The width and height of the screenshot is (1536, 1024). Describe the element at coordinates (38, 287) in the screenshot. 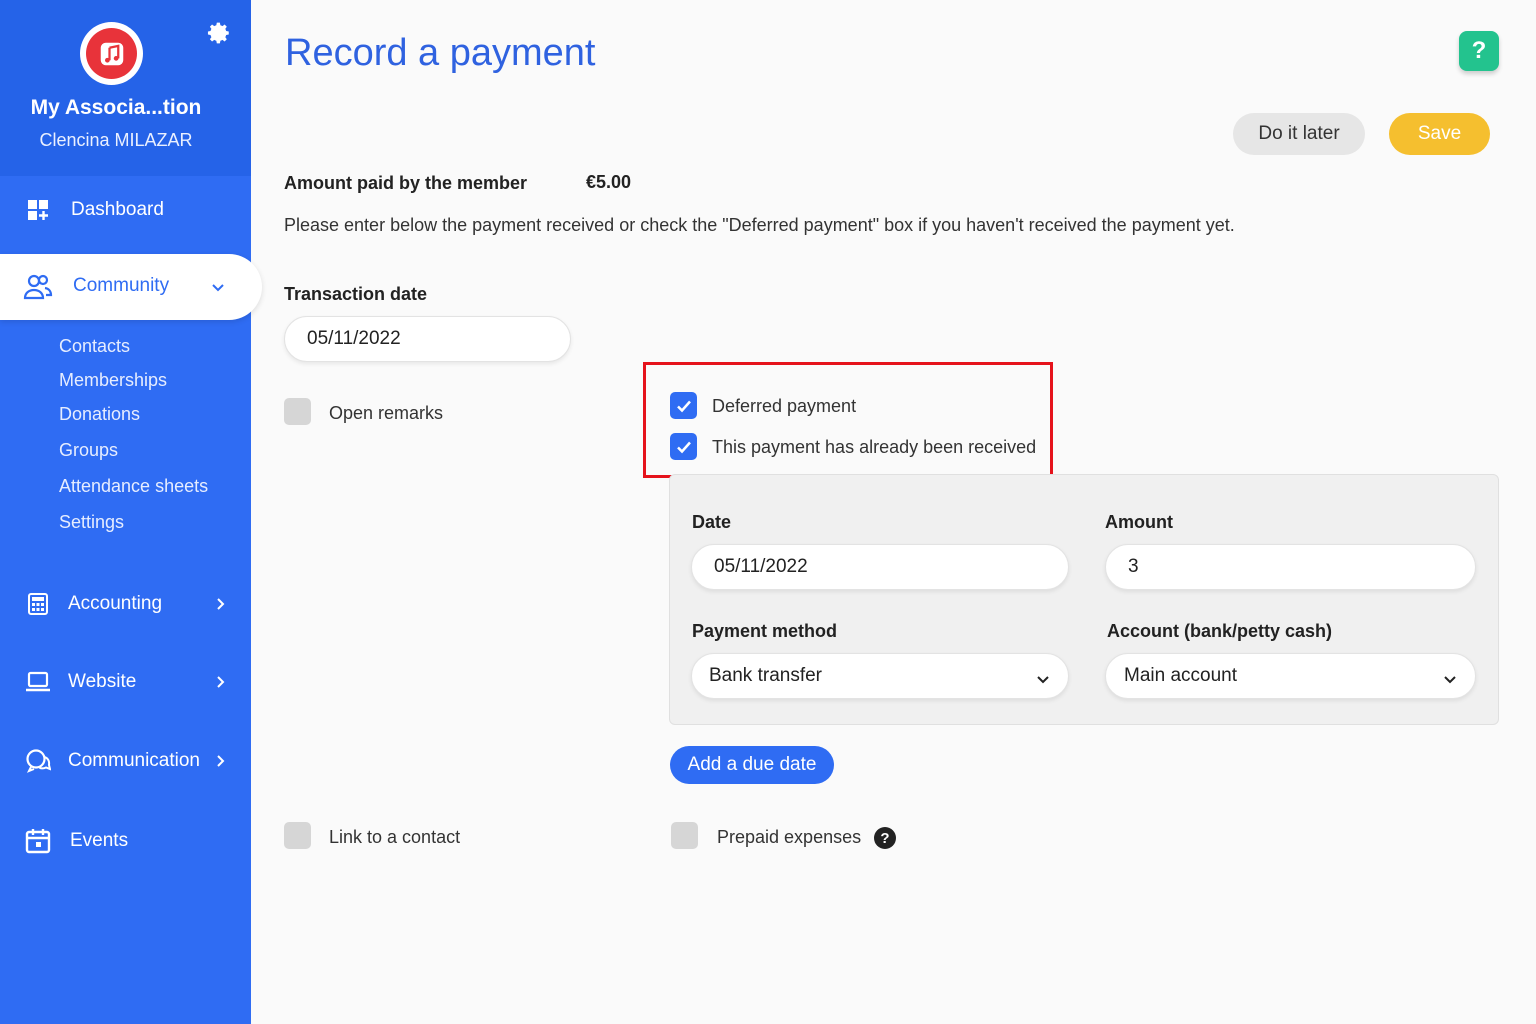

I see `users-icon` at that location.